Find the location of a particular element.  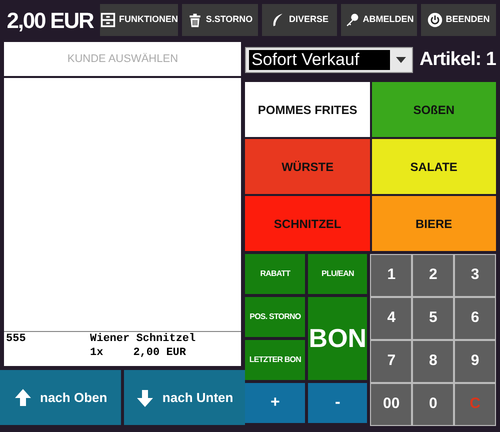

keypad-key: 2 is located at coordinates (433, 275).